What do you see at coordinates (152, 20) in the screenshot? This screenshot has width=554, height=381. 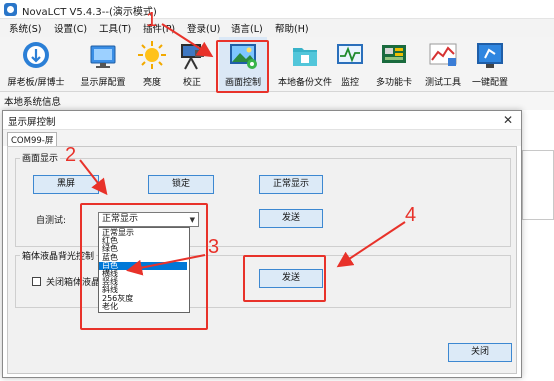 I see `annotation-number-1: 1` at bounding box center [152, 20].